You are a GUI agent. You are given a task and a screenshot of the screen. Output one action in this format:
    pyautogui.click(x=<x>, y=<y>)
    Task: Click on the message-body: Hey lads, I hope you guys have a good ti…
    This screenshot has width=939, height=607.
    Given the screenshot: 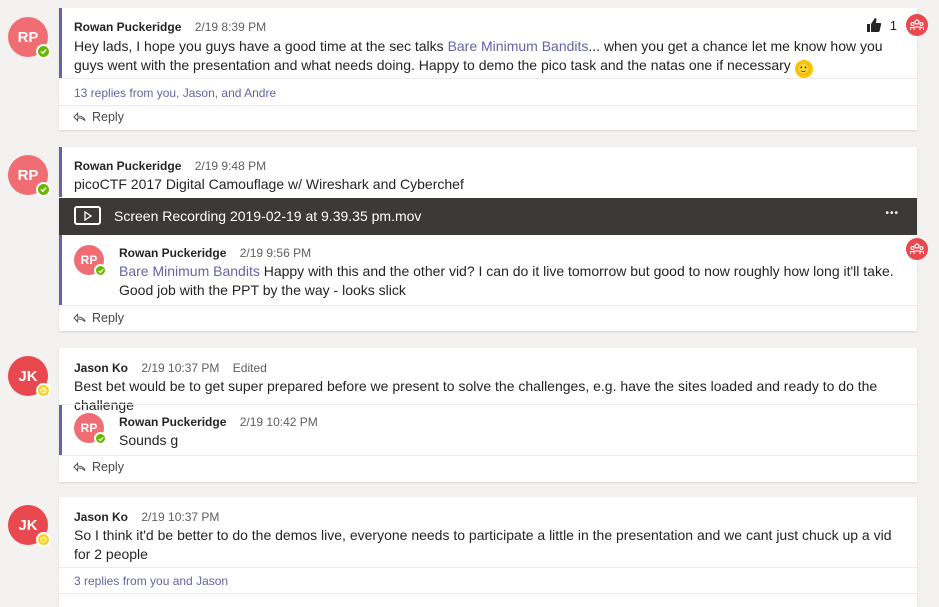 What is the action you would take?
    pyautogui.click(x=478, y=58)
    